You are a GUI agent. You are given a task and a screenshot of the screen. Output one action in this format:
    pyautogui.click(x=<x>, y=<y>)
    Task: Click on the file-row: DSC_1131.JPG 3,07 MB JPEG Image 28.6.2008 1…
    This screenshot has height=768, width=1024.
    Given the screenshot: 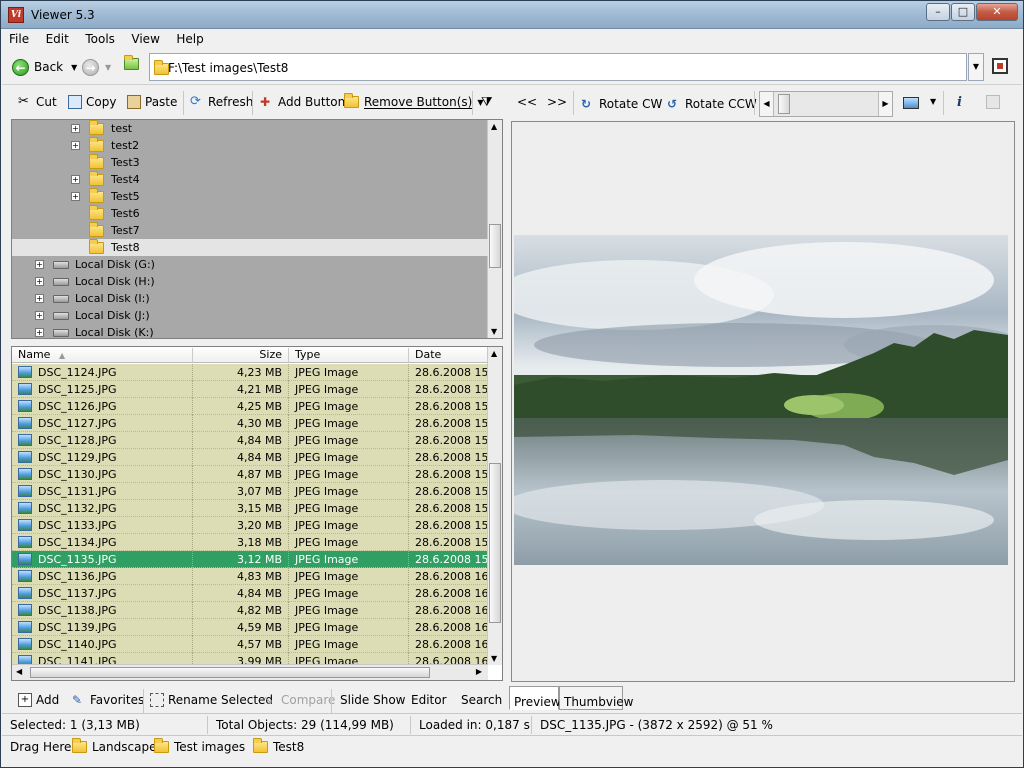 What is the action you would take?
    pyautogui.click(x=250, y=491)
    